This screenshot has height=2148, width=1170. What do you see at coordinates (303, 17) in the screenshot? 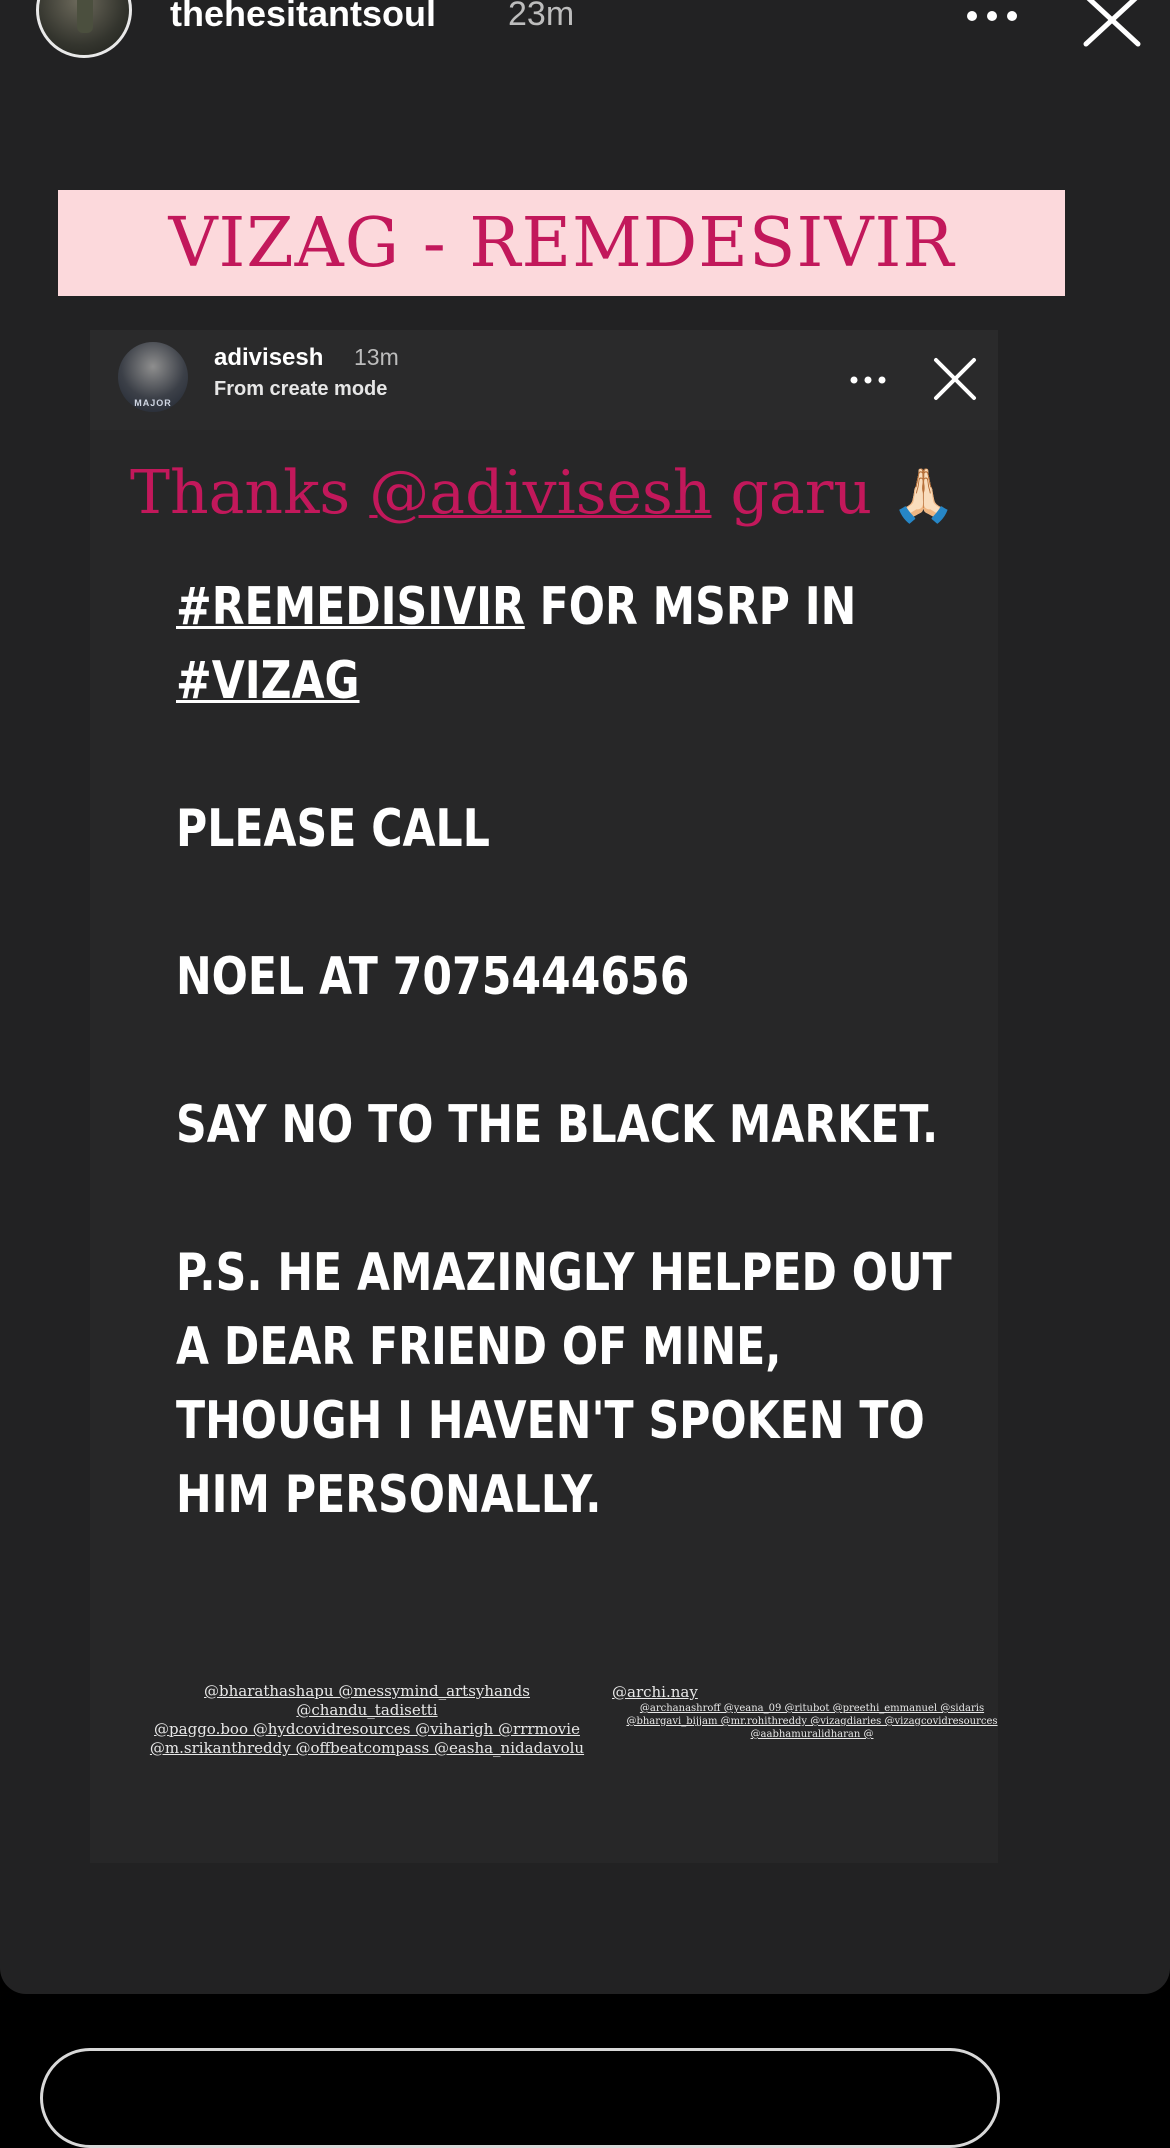
I see `story-username: thehesitantsoul` at bounding box center [303, 17].